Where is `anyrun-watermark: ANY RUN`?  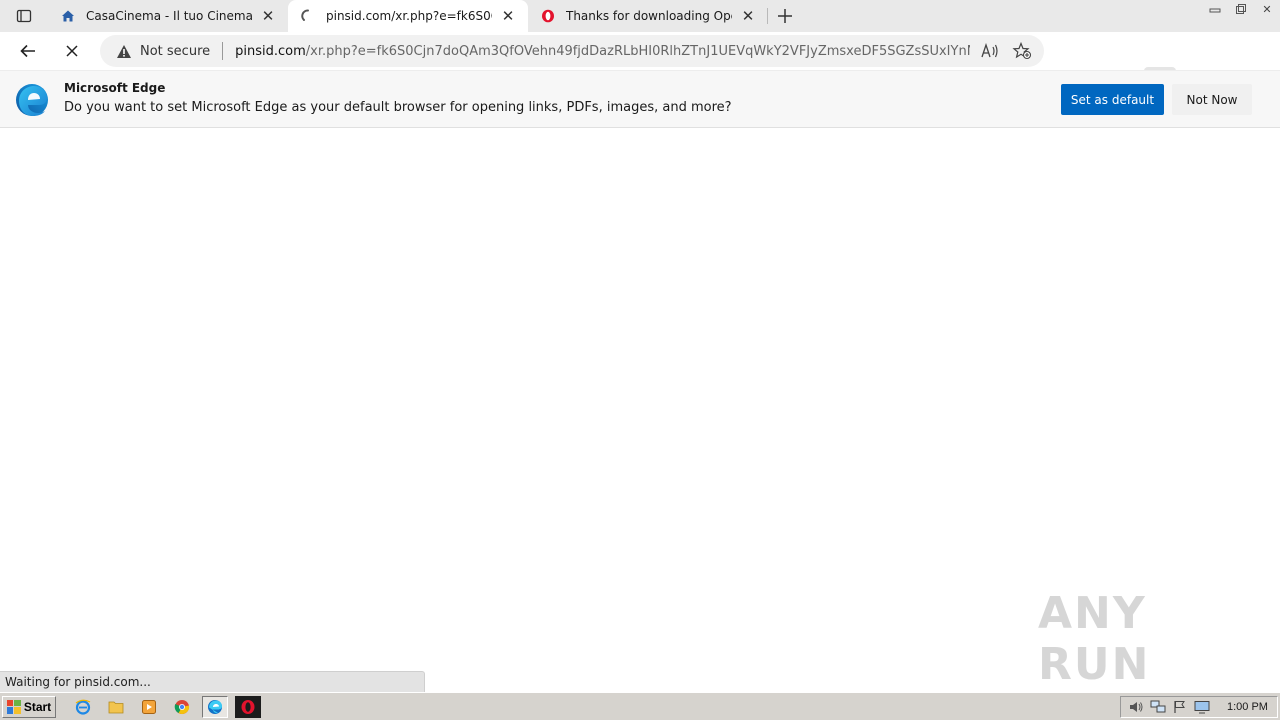 anyrun-watermark: ANY RUN is located at coordinates (1138, 639).